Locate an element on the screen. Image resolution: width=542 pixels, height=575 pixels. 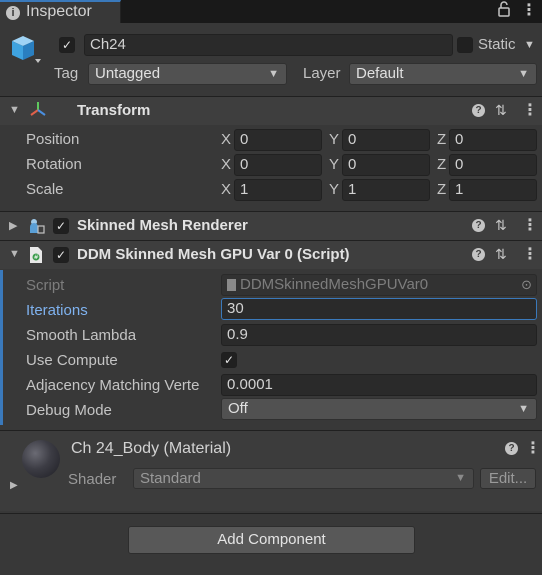
layer-dropdown: Default ▼ is located at coordinates (443, 74).